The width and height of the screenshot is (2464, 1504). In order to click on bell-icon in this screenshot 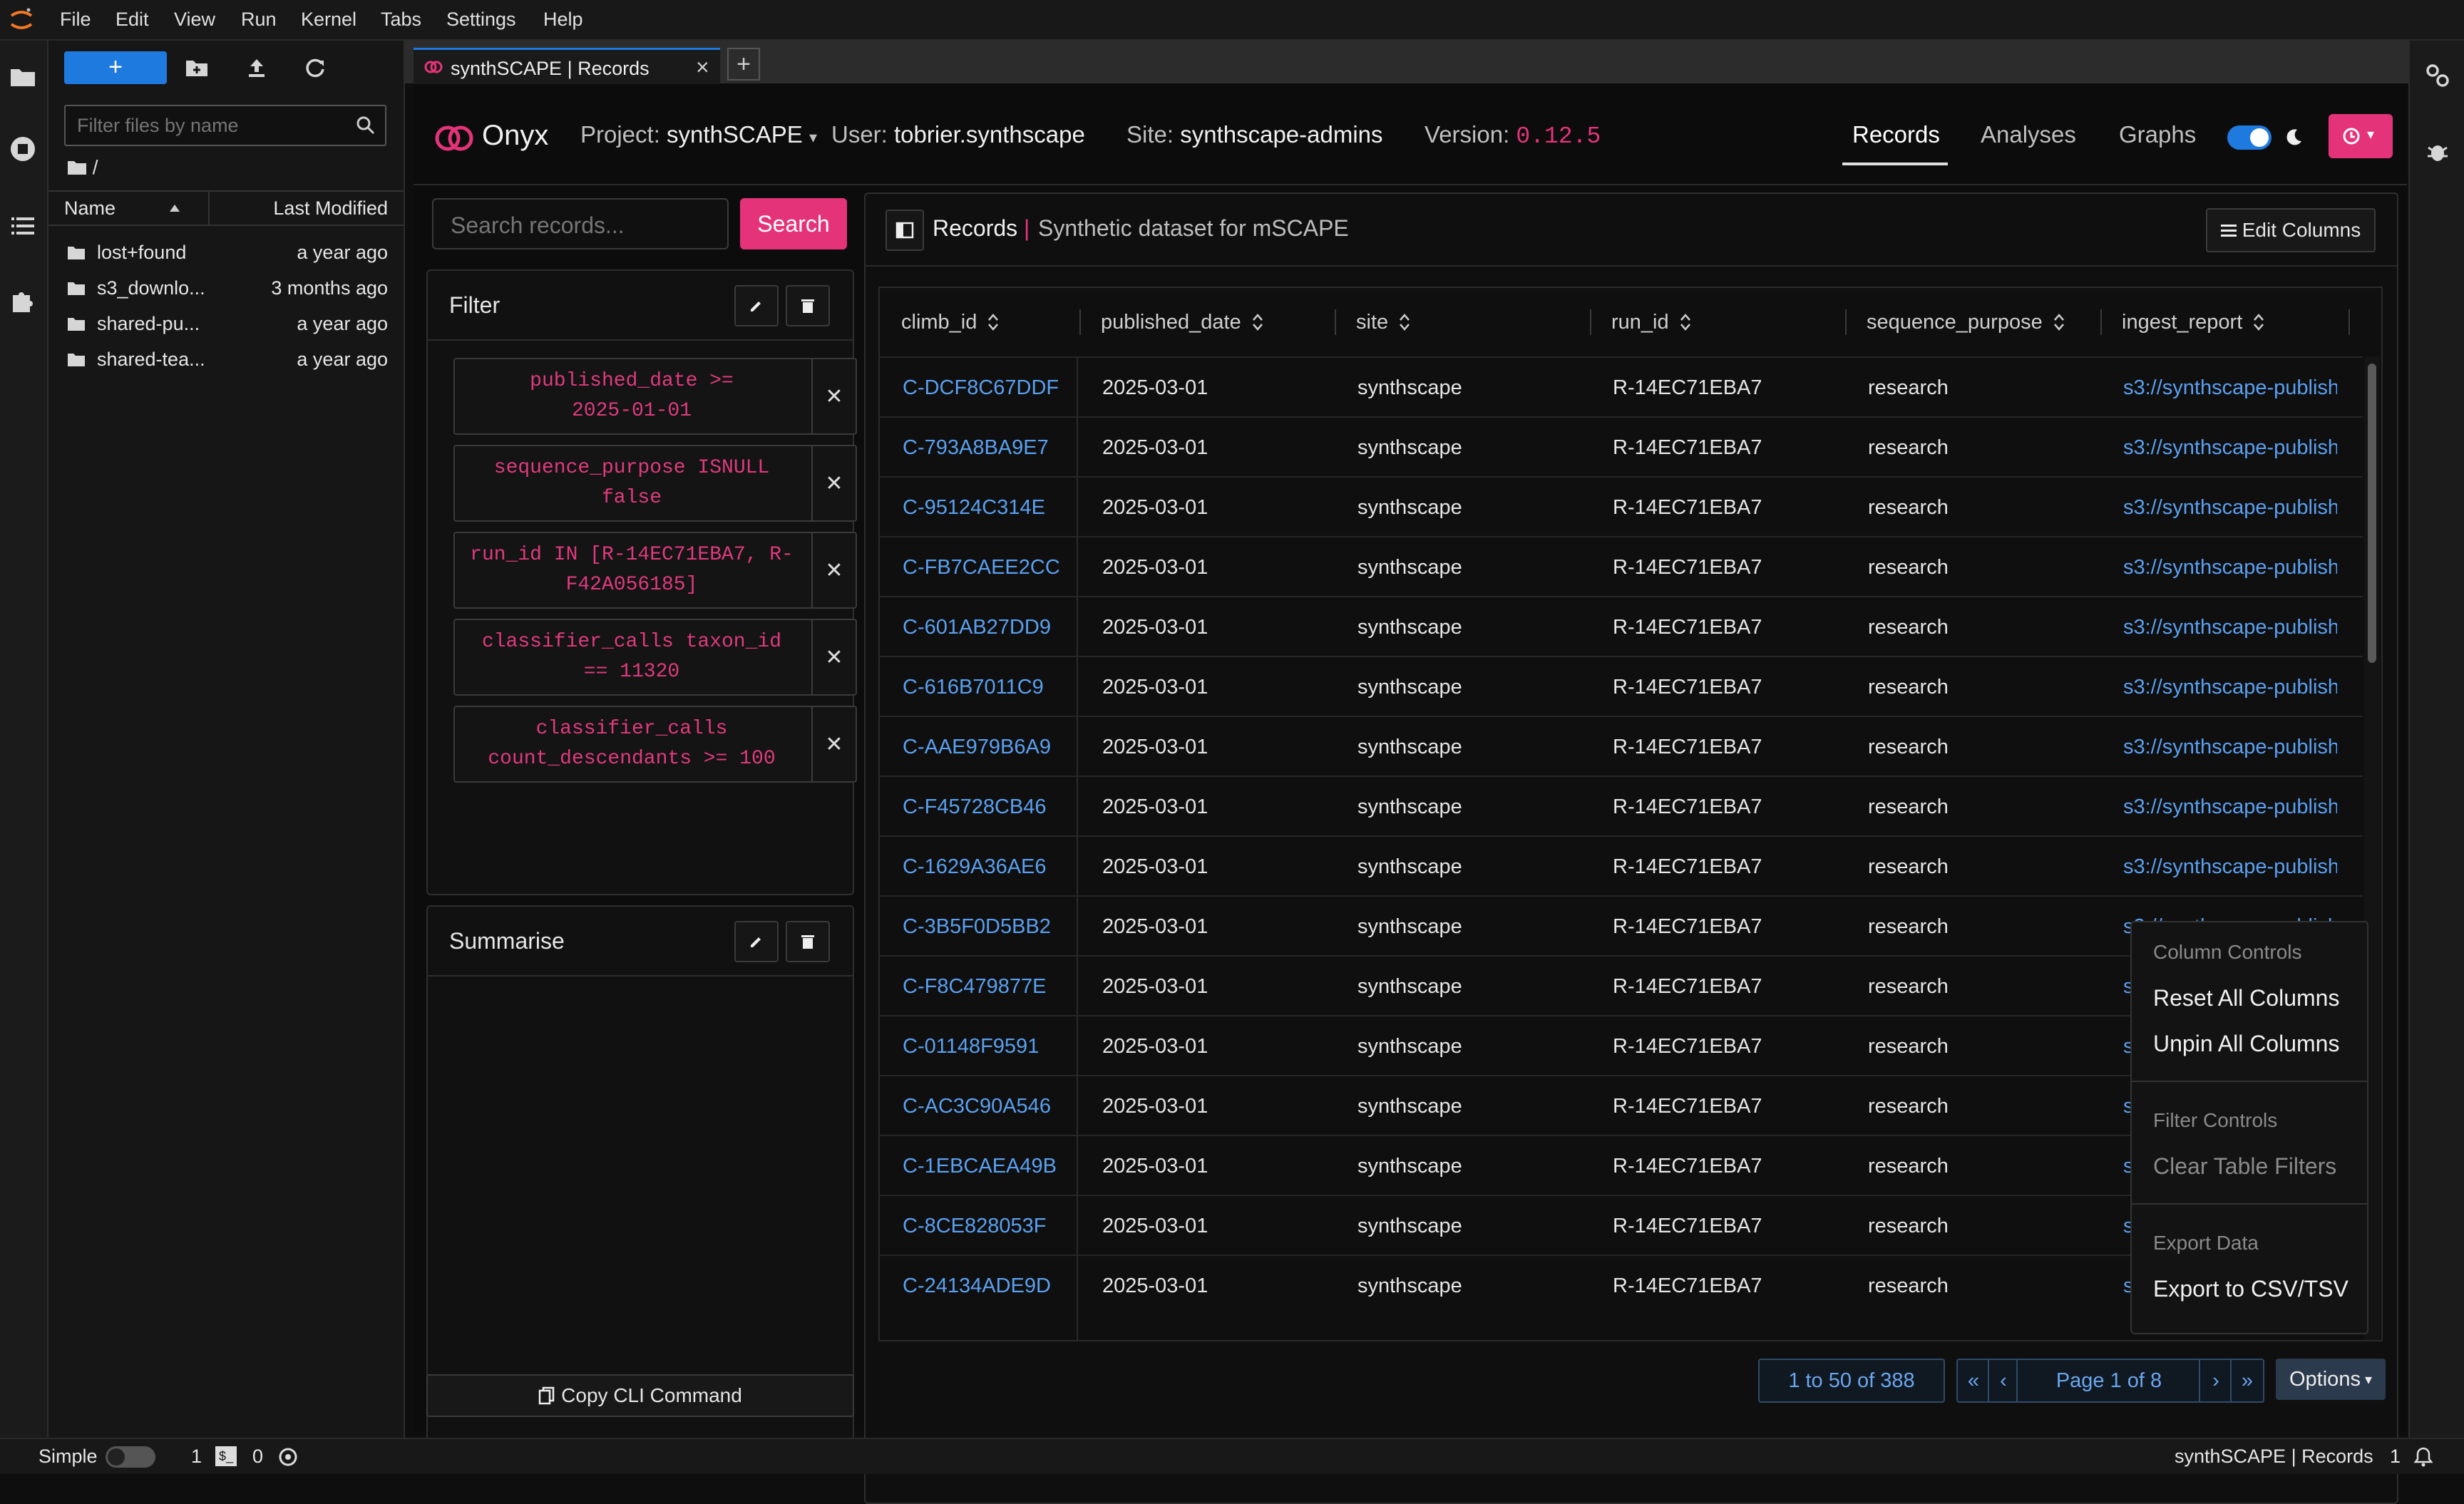, I will do `click(2423, 1457)`.